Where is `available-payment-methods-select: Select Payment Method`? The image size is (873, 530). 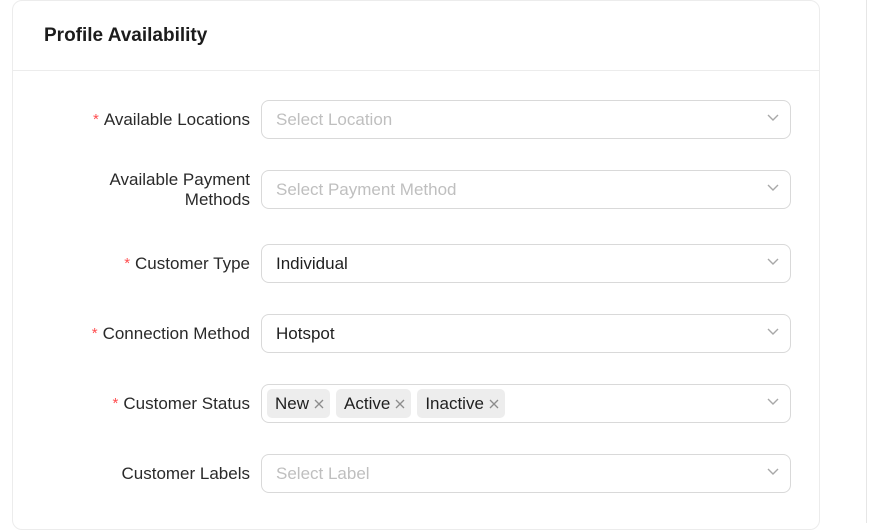 available-payment-methods-select: Select Payment Method is located at coordinates (526, 189).